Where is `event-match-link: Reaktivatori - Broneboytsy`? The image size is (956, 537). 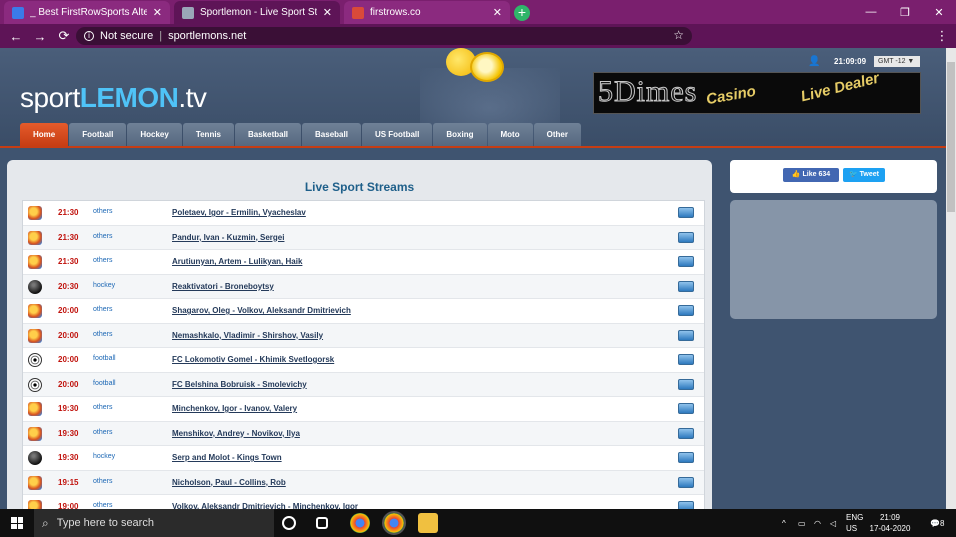 event-match-link: Reaktivatori - Broneboytsy is located at coordinates (223, 286).